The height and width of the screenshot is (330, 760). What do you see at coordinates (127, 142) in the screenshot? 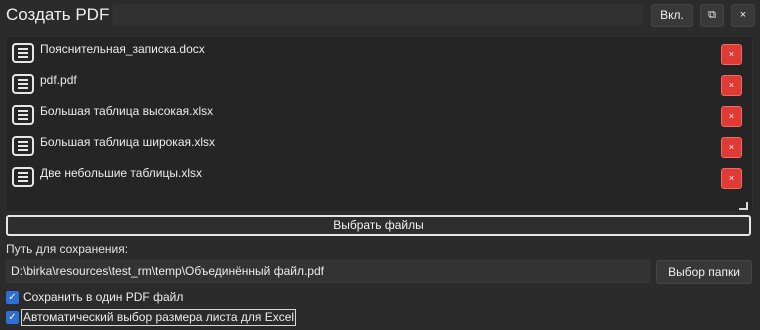
I see `file-name: Большая таблица широкая.xlsx` at bounding box center [127, 142].